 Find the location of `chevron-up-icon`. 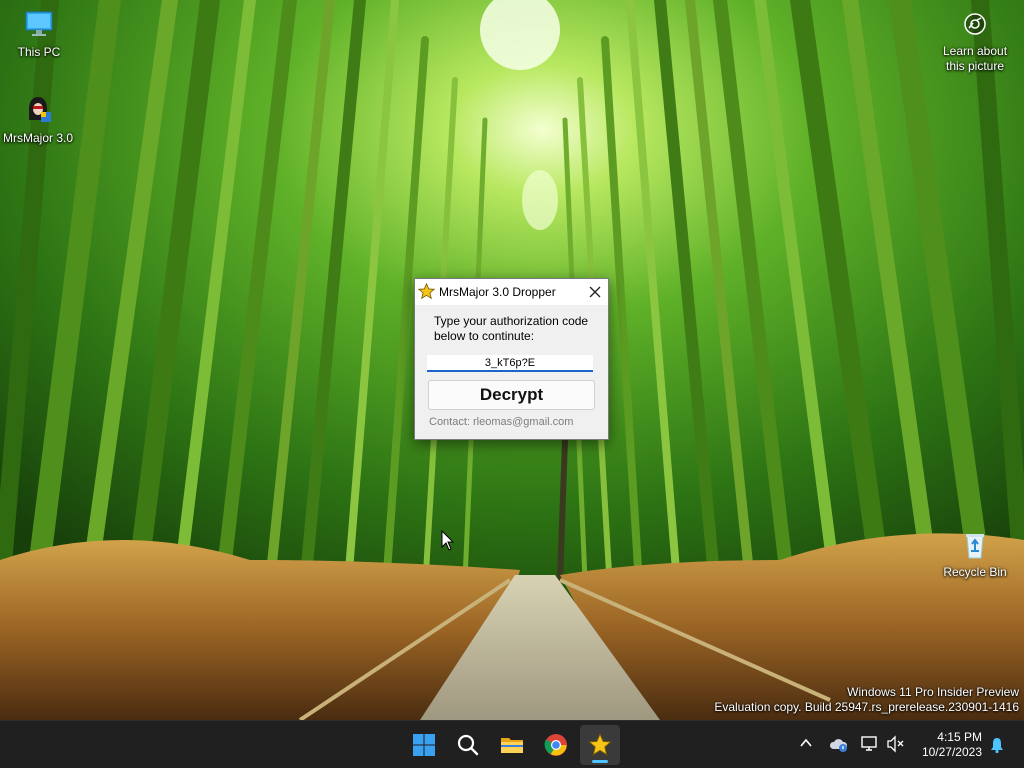

chevron-up-icon is located at coordinates (806, 742).